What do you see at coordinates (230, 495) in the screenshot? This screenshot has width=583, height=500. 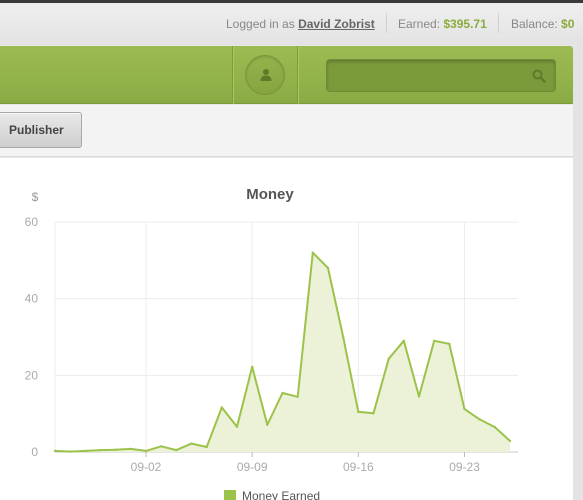 I see `legend-swatch` at bounding box center [230, 495].